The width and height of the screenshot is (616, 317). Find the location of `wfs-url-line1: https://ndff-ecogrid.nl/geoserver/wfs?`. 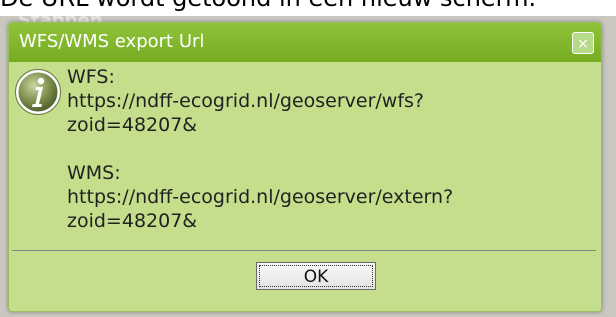

wfs-url-line1: https://ndff-ecogrid.nl/geoserver/wfs? is located at coordinates (246, 101).